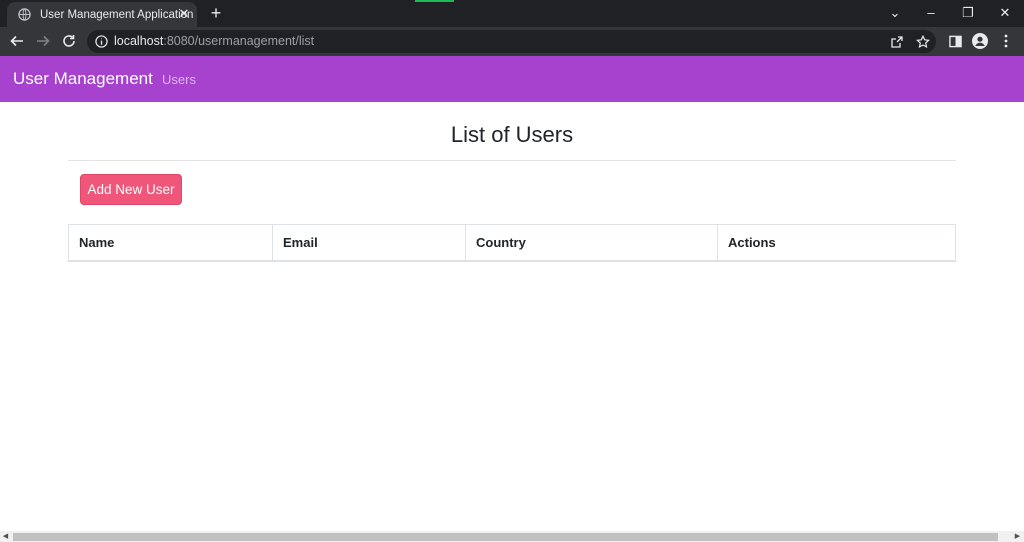 The image size is (1024, 542). I want to click on tab-title: User Management Application, so click(117, 14).